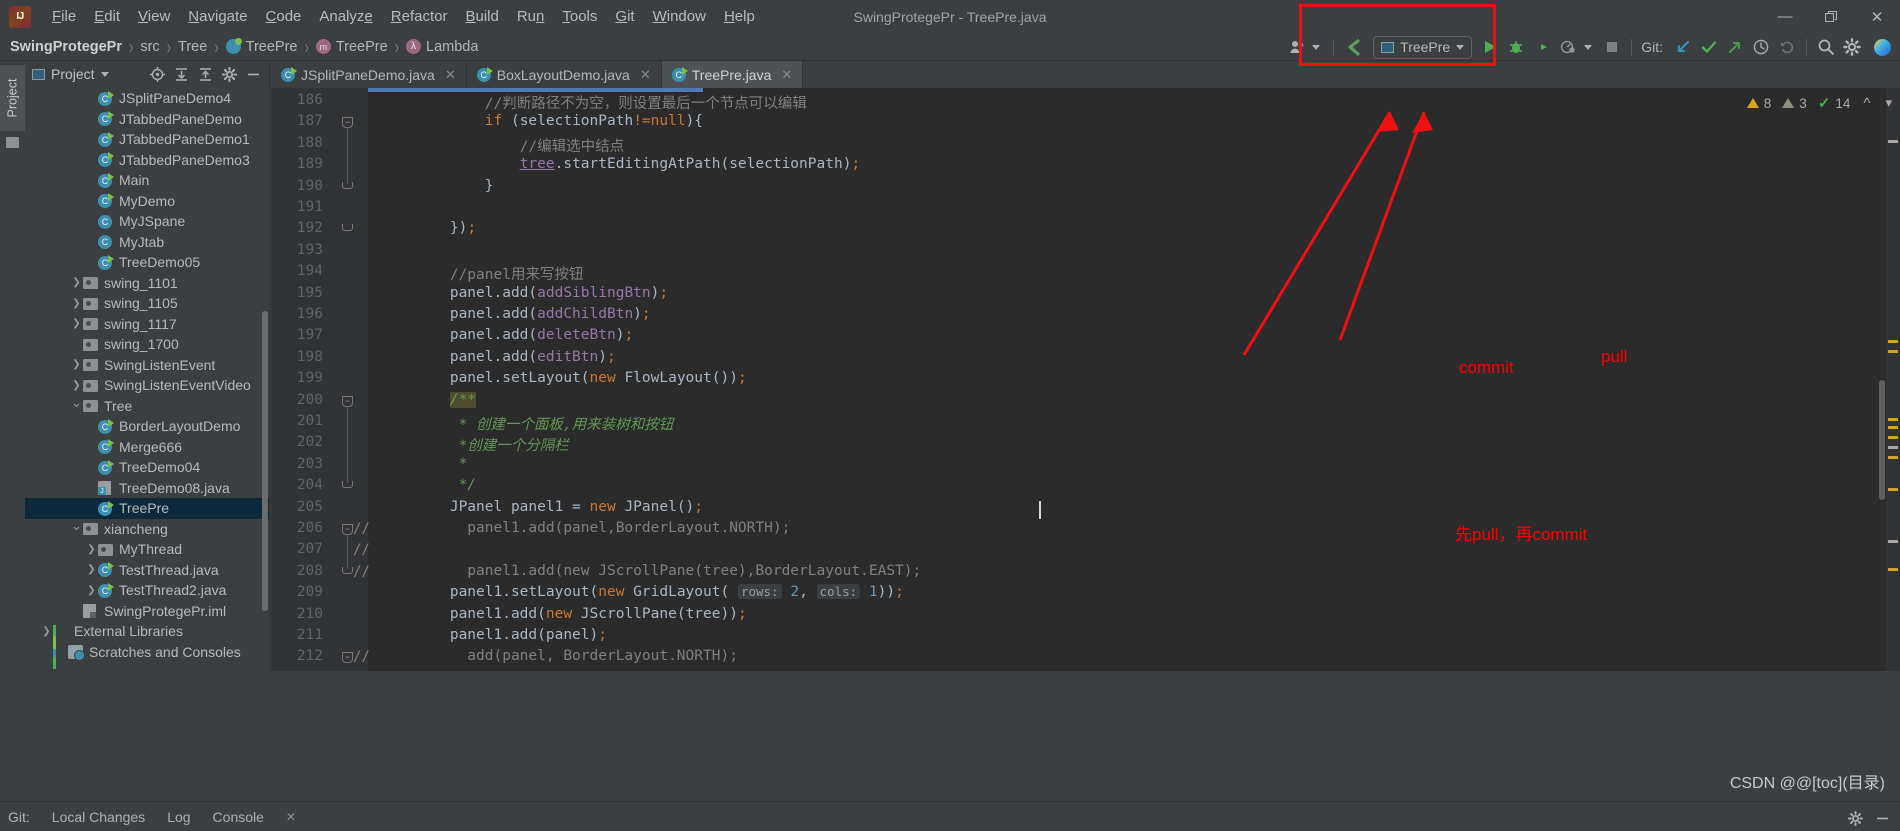 This screenshot has width=1900, height=831. What do you see at coordinates (147, 180) in the screenshot?
I see `tree-node: Main` at bounding box center [147, 180].